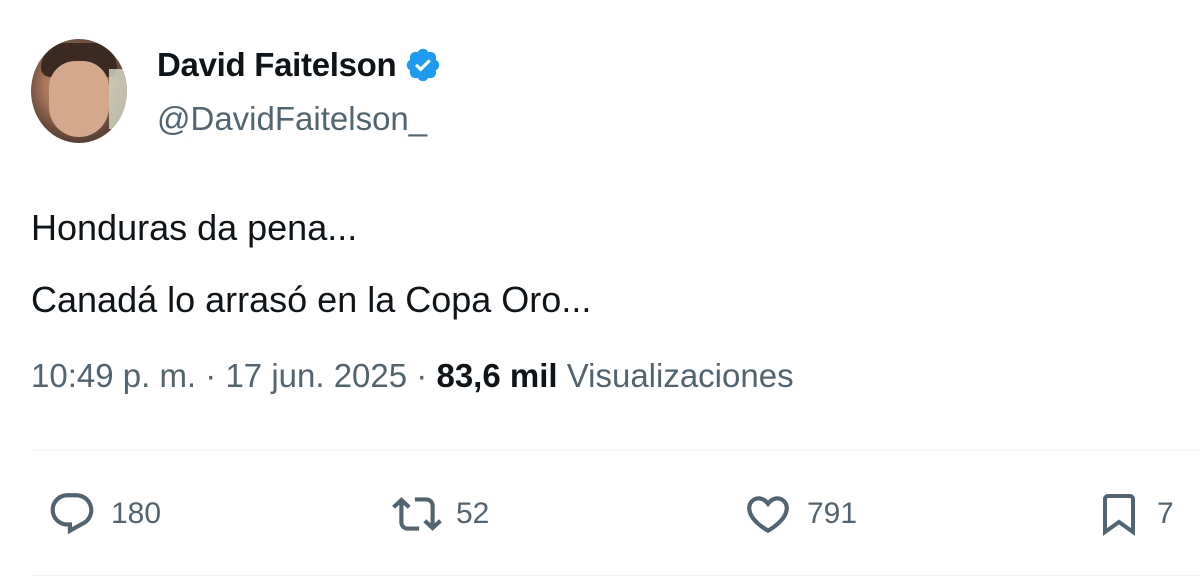  Describe the element at coordinates (79, 99) in the screenshot. I see `avatar-face` at that location.